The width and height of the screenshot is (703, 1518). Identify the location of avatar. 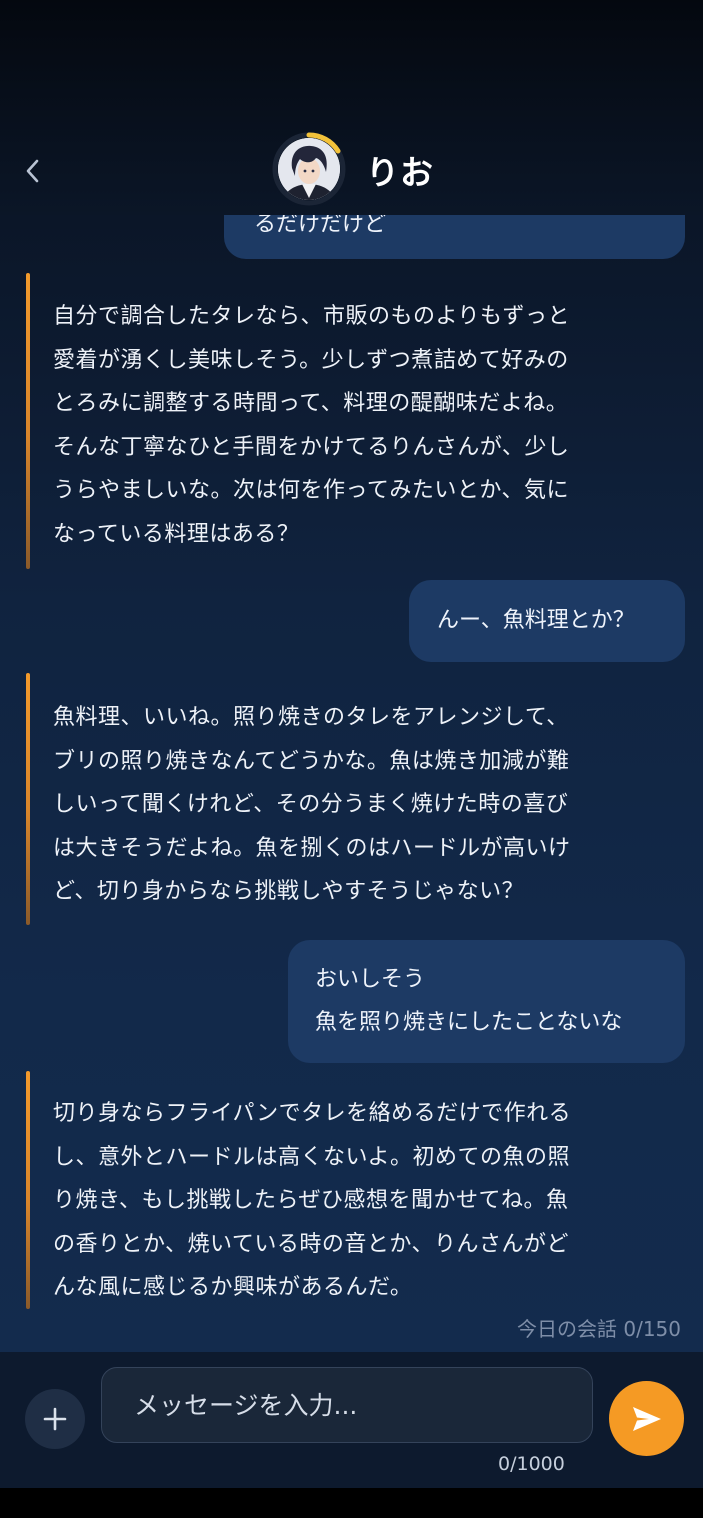
(309, 169).